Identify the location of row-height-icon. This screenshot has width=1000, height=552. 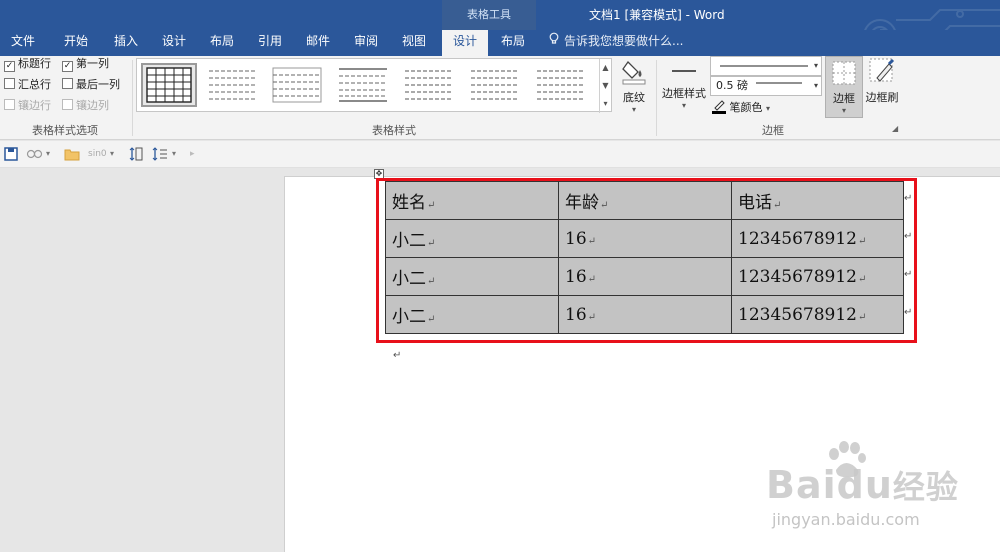
(136, 154).